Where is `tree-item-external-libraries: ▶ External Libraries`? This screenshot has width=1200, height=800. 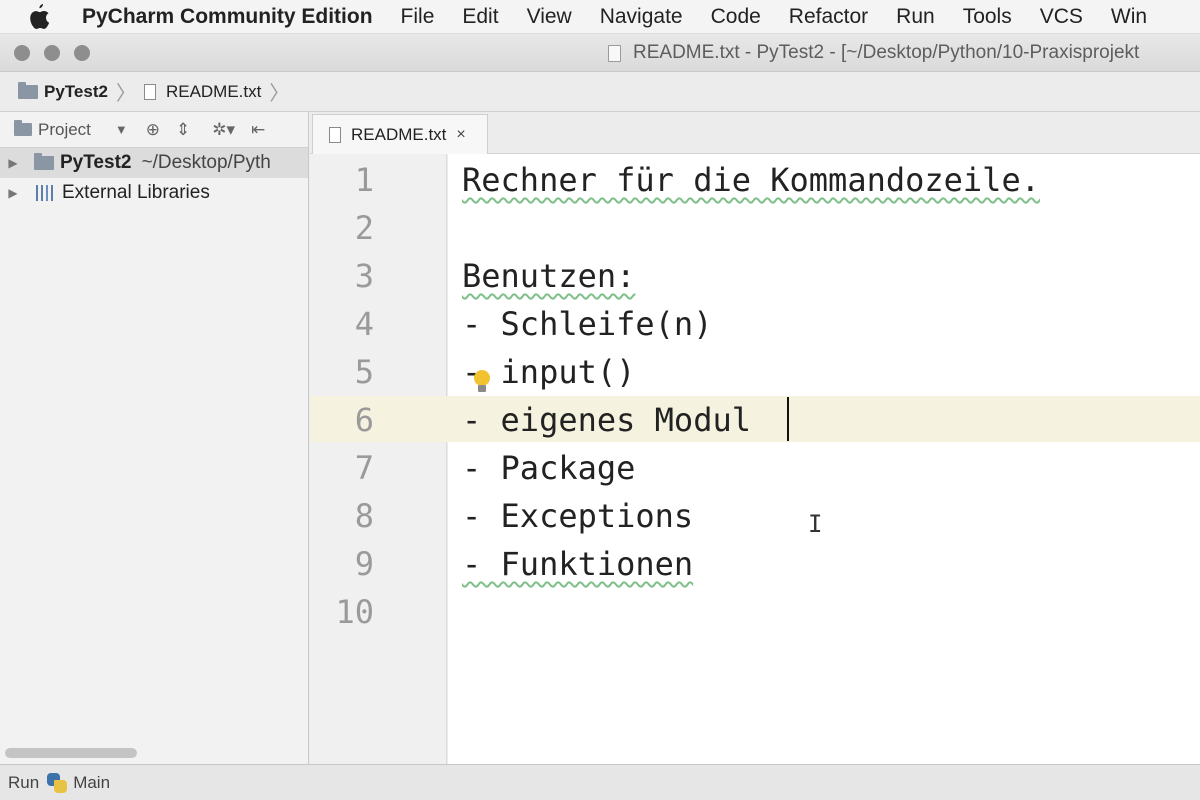
tree-item-external-libraries: ▶ External Libraries is located at coordinates (154, 193).